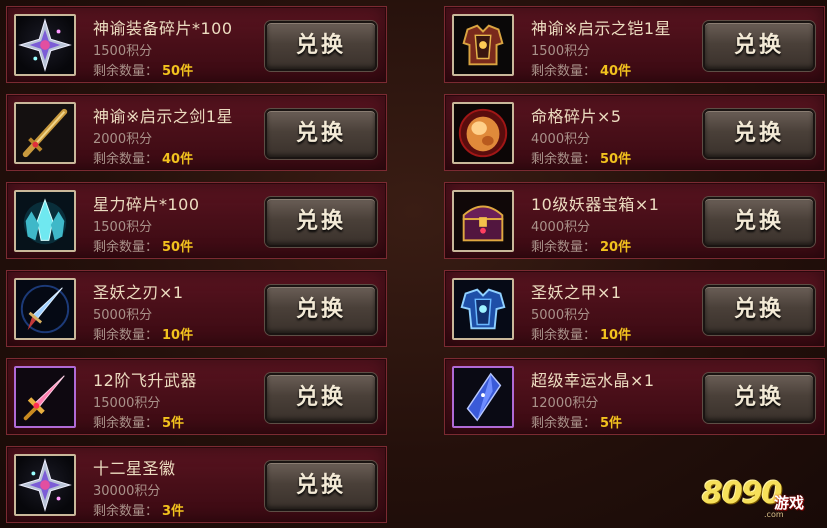  What do you see at coordinates (196, 132) in the screenshot?
I see `exchange-card: 神谕※启示之剑1星 2000积分 剩余数量： 40件 兑换` at bounding box center [196, 132].